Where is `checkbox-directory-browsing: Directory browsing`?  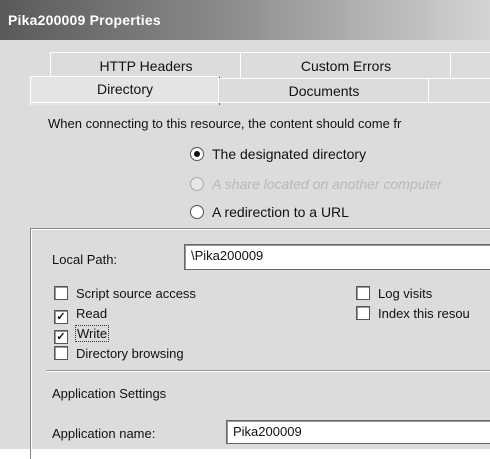 checkbox-directory-browsing: Directory browsing is located at coordinates (119, 353).